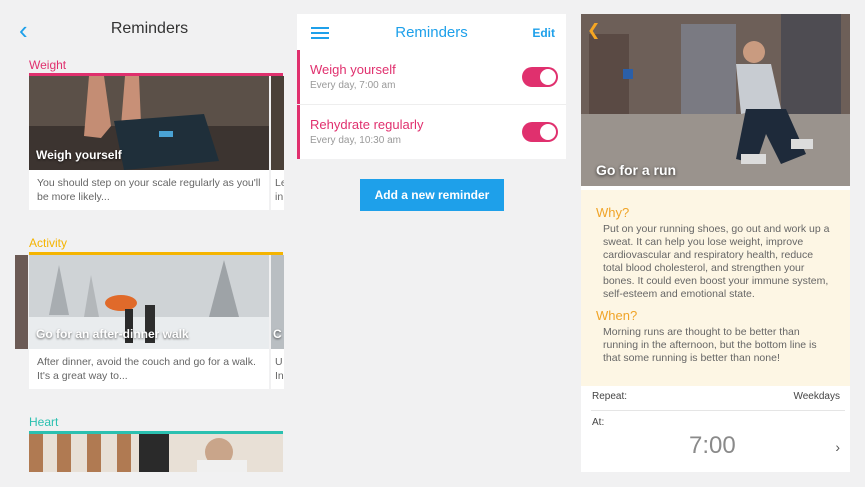 This screenshot has width=865, height=487. Describe the element at coordinates (353, 69) in the screenshot. I see `reminder-title: Weigh yourself` at that location.